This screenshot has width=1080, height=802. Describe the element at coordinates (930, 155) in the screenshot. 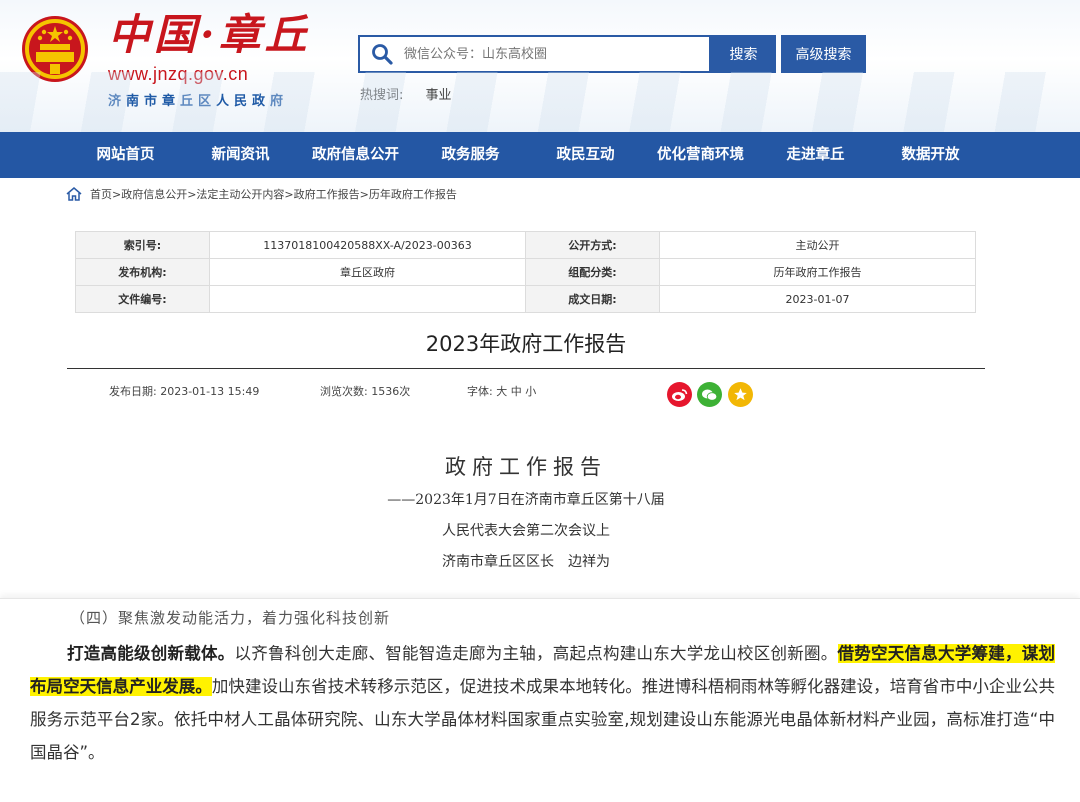

I see `nav-open-data: 数据开放` at that location.